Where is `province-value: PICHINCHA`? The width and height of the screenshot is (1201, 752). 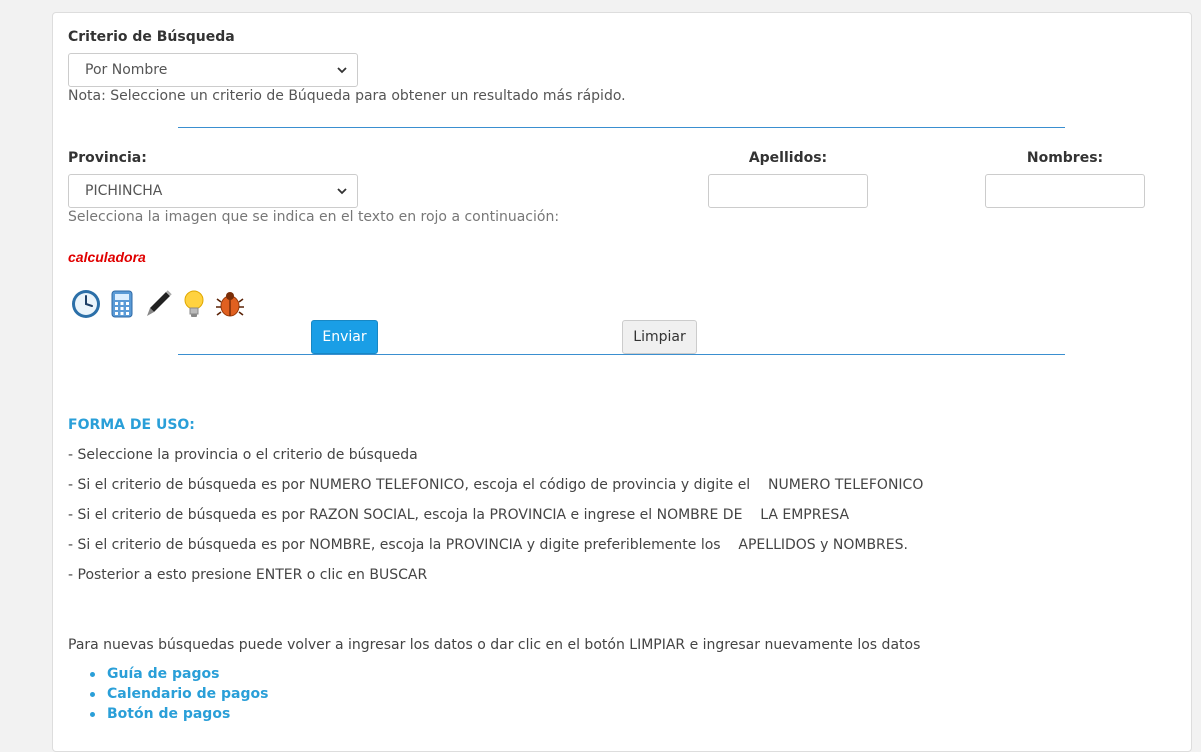
province-value: PICHINCHA is located at coordinates (124, 191).